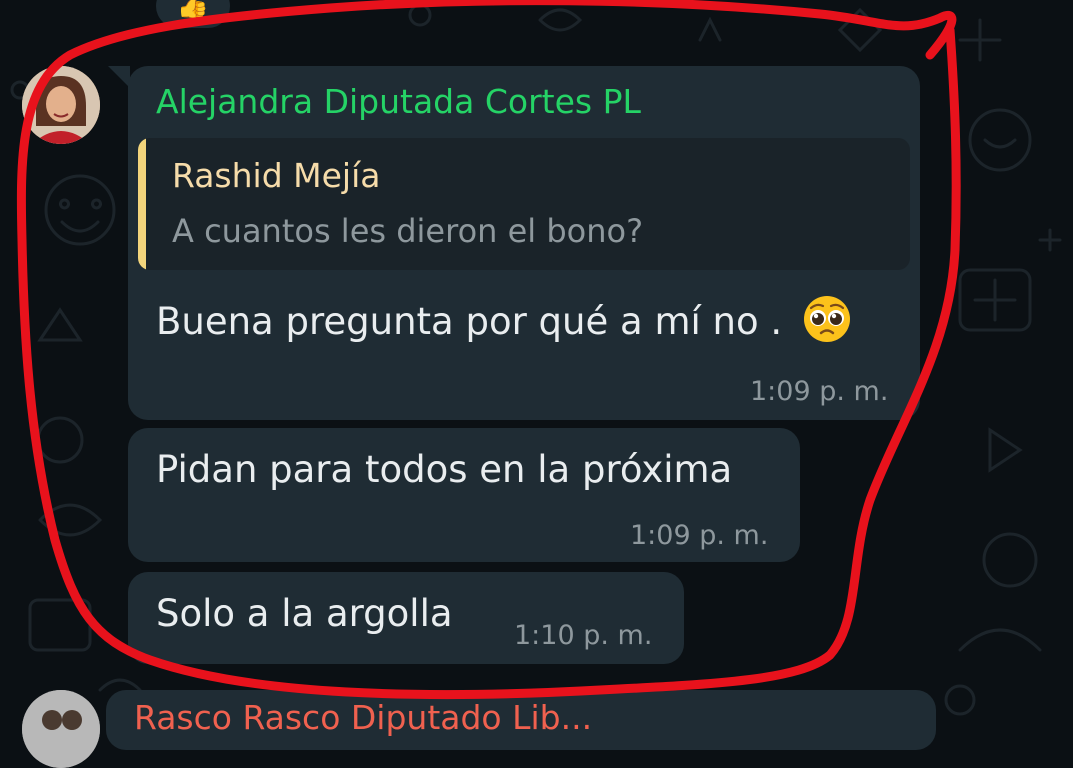 The width and height of the screenshot is (1073, 768). Describe the element at coordinates (469, 321) in the screenshot. I see `message-text-body: Buena pregunta por qué a mí no .` at that location.